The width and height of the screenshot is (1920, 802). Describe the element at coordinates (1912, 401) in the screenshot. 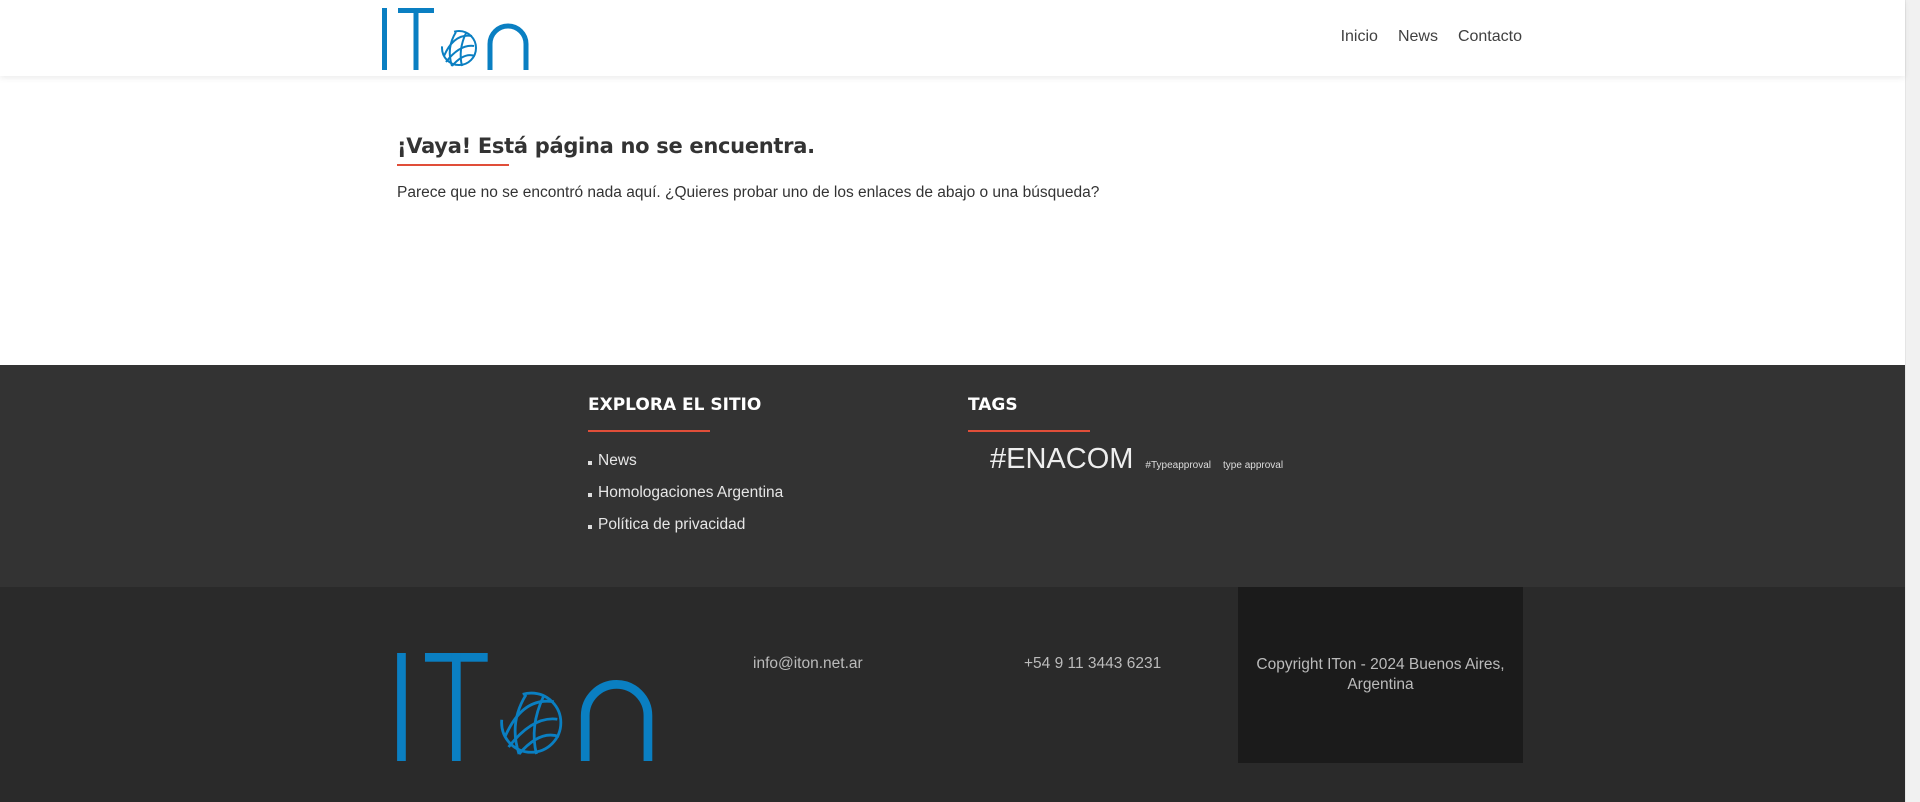

I see `page-scrollbar` at that location.